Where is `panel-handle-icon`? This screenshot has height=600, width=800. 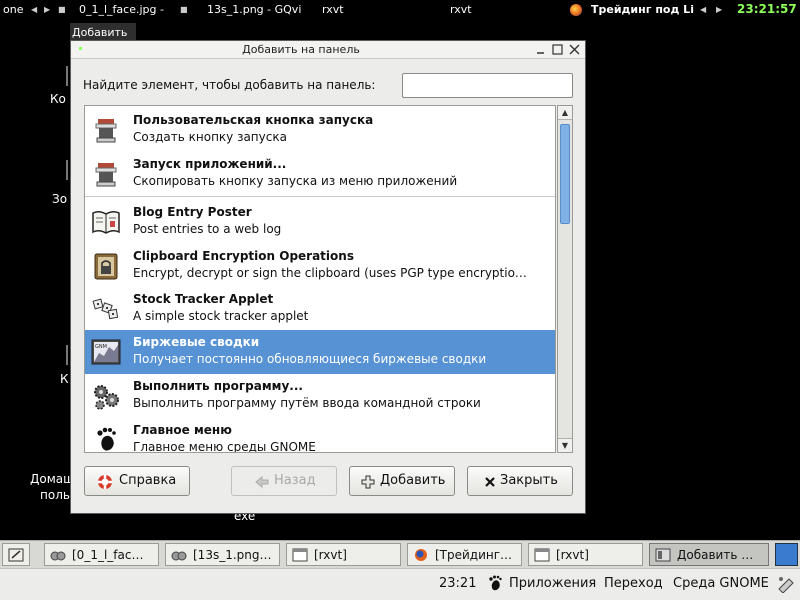 panel-handle-icon is located at coordinates (787, 586).